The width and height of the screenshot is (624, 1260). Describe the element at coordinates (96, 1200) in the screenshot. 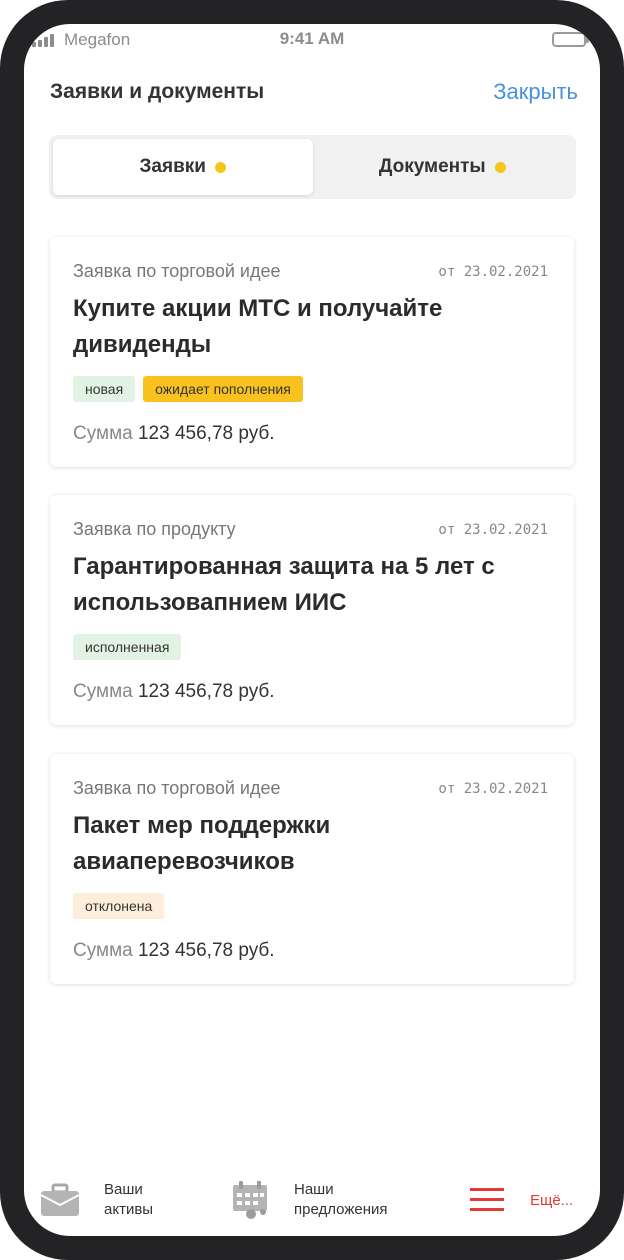

I see `nav-your-assets: Ваши активы` at that location.